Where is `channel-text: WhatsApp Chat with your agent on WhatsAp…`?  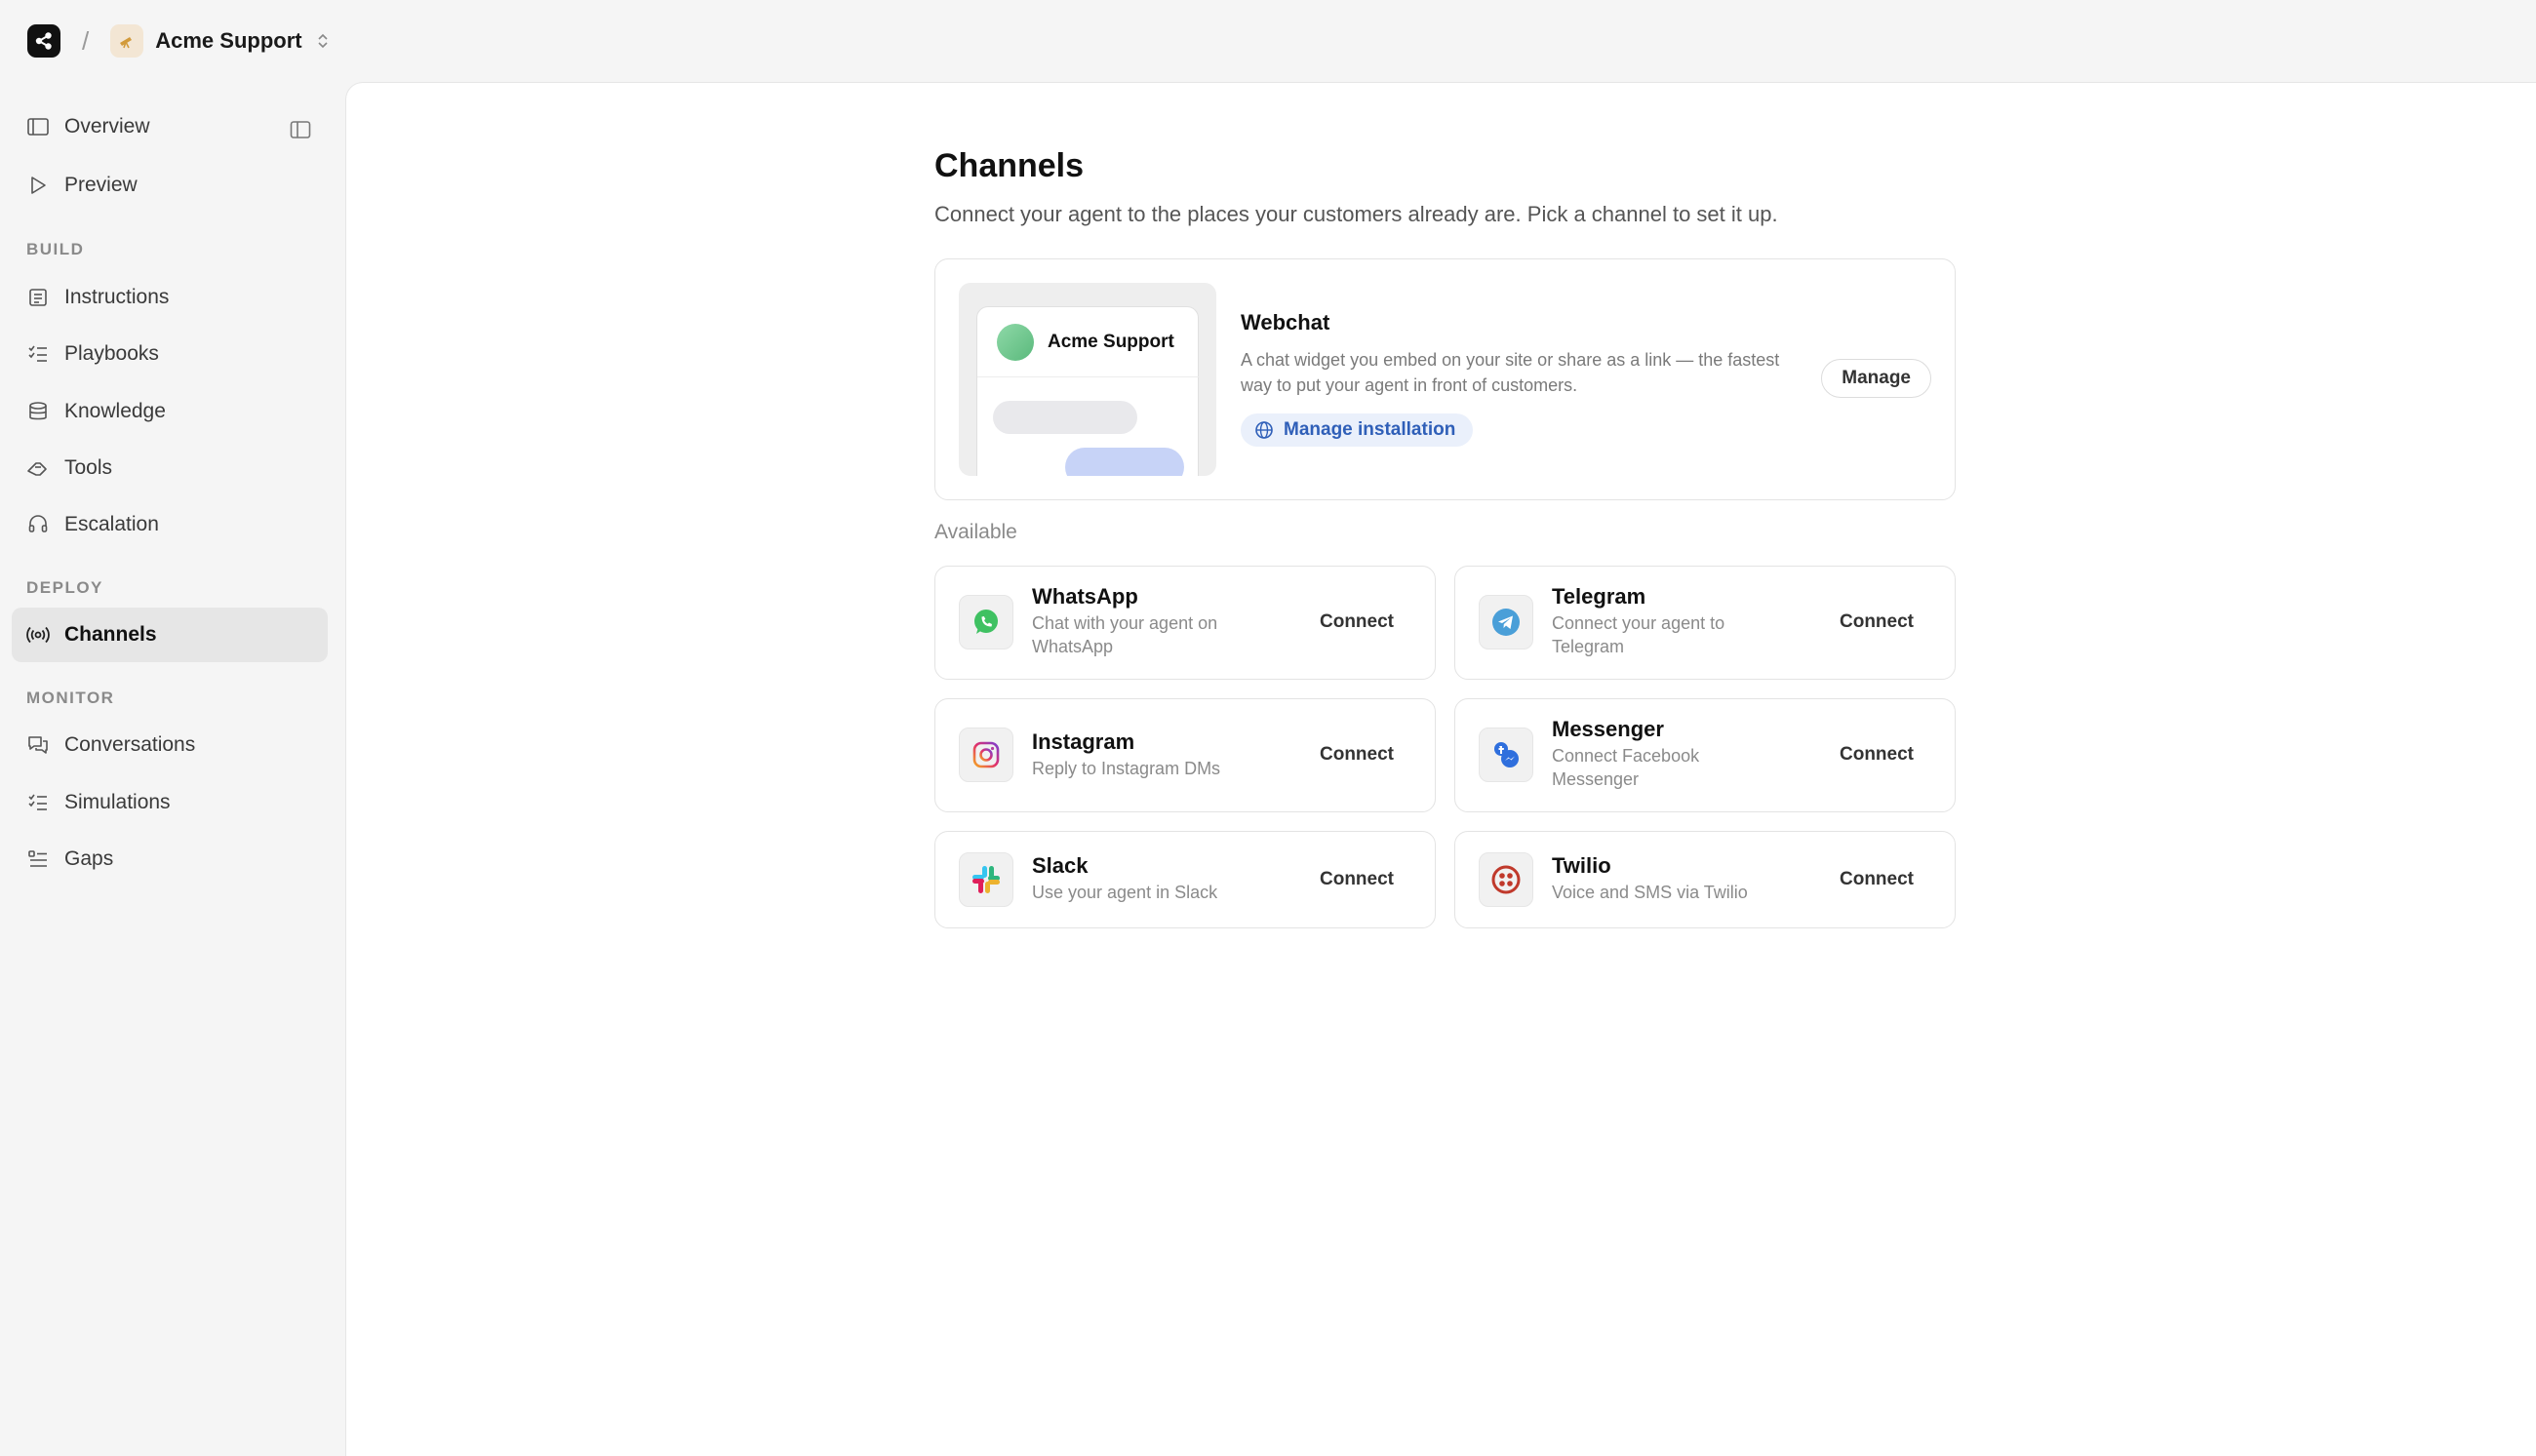
channel-text: WhatsApp Chat with your agent on WhatsAp… is located at coordinates (1144, 621).